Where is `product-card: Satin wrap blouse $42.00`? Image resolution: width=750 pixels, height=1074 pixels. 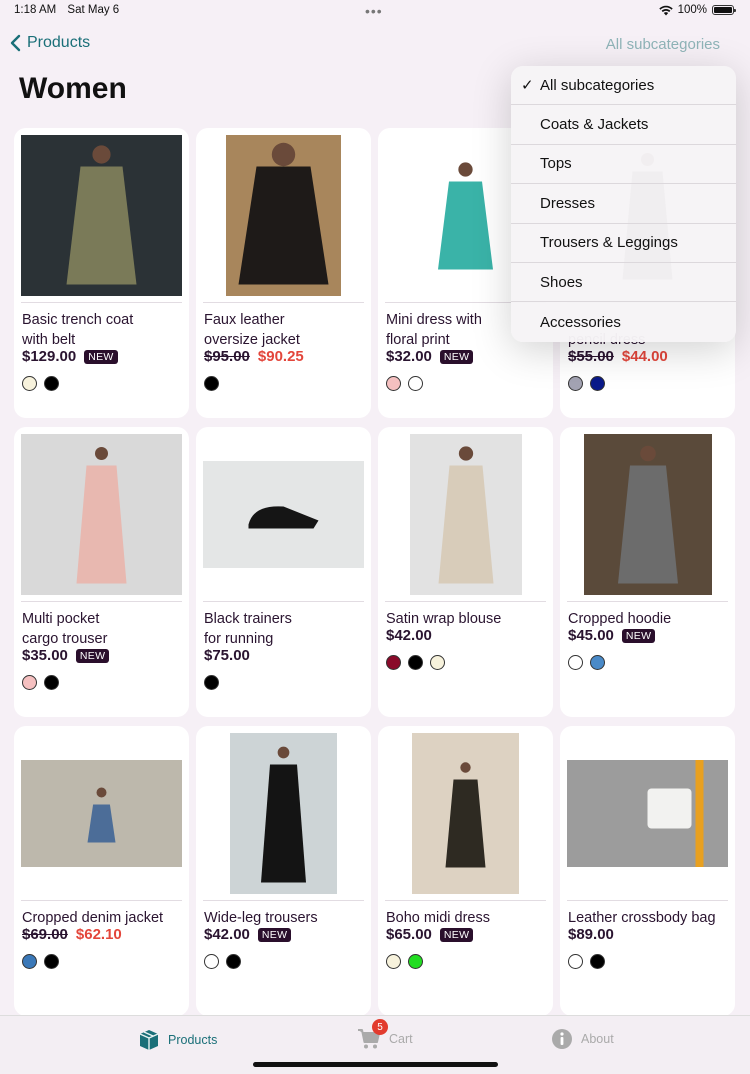 product-card: Satin wrap blouse $42.00 is located at coordinates (465, 572).